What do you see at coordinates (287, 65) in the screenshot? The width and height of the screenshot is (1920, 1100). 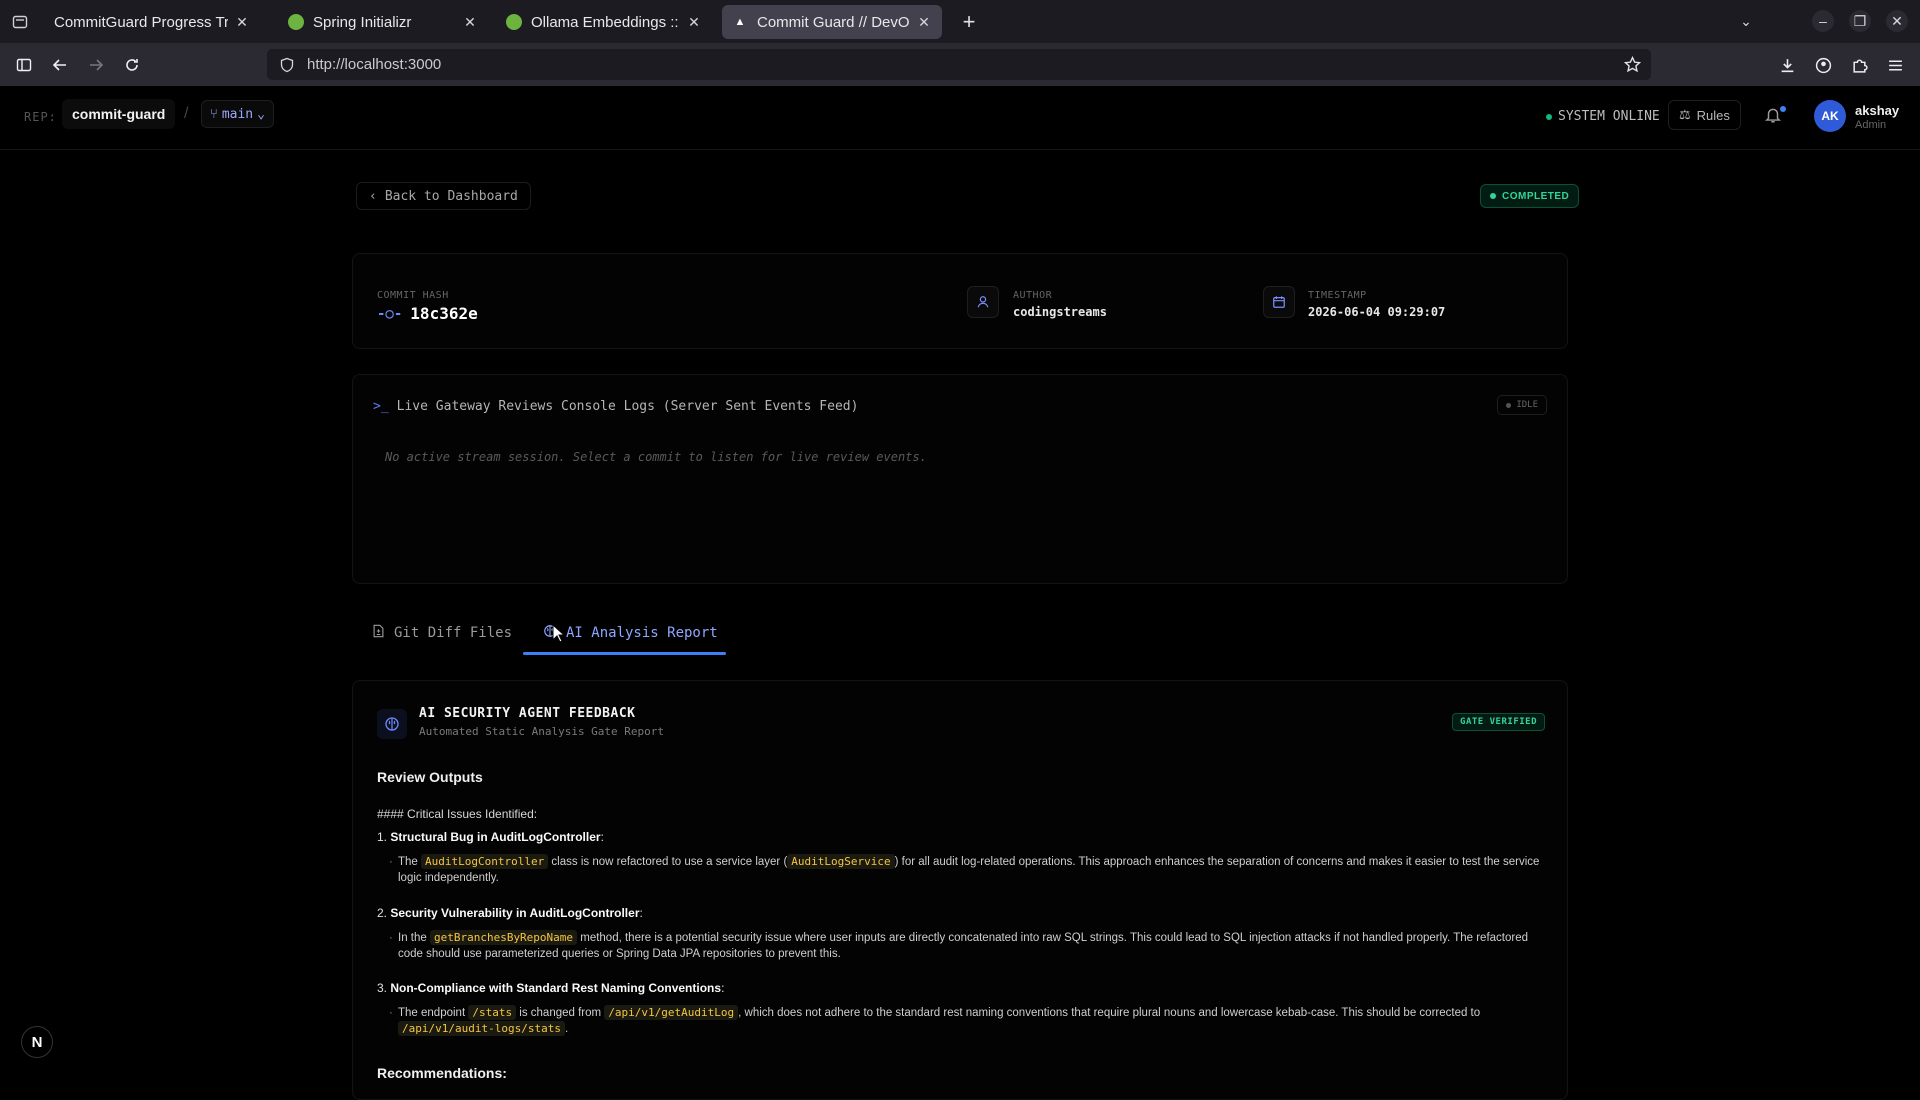 I see `shield-icon` at bounding box center [287, 65].